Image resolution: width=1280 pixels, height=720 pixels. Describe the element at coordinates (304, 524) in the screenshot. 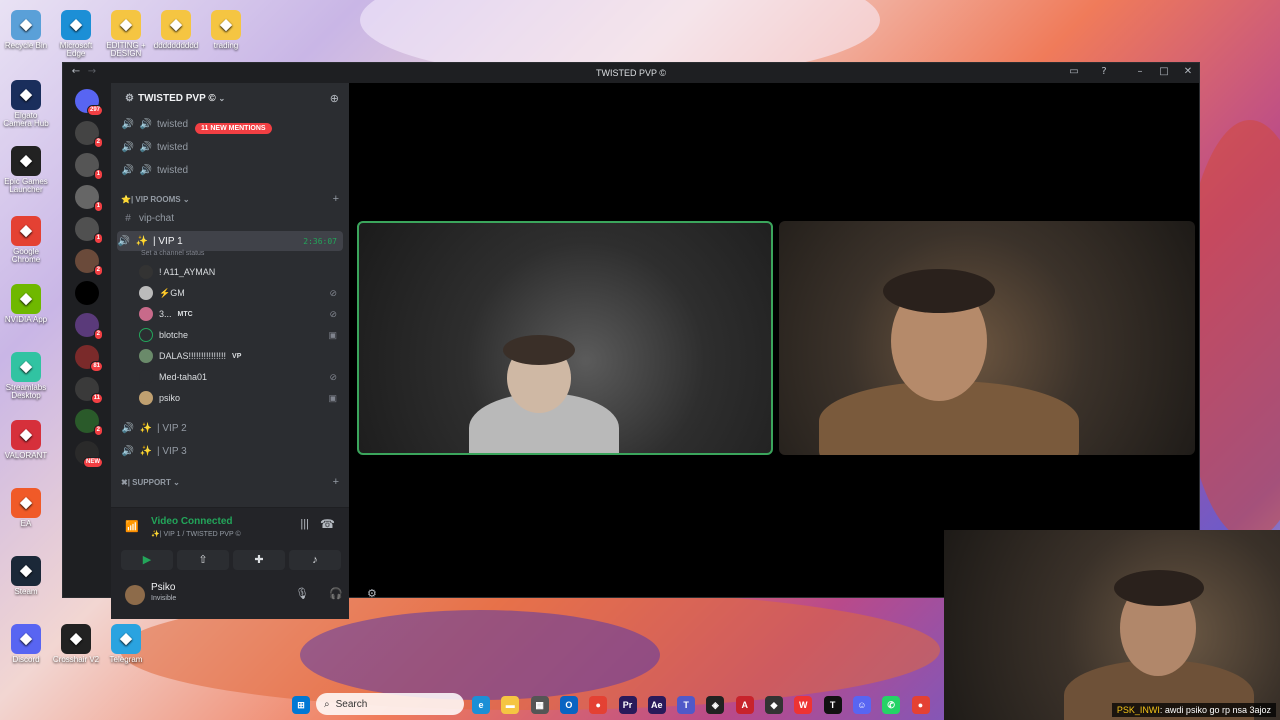

I see `noise-suppression-icon: |||` at that location.